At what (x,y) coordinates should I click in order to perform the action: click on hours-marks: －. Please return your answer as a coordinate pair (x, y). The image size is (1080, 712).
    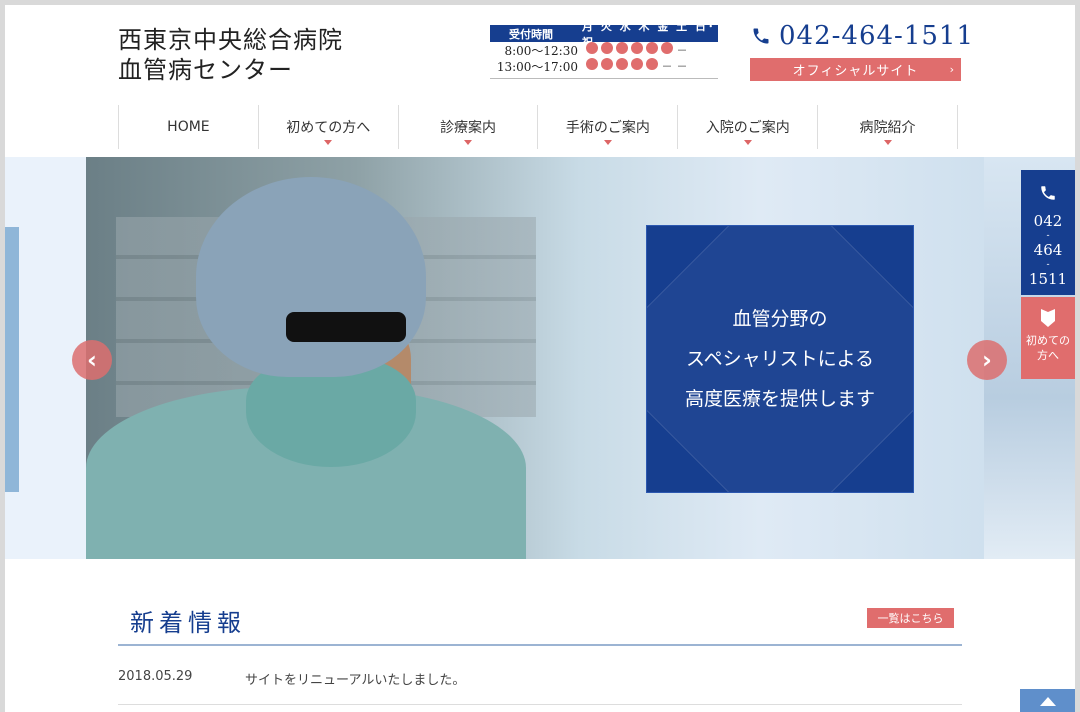
    Looking at the image, I should click on (637, 50).